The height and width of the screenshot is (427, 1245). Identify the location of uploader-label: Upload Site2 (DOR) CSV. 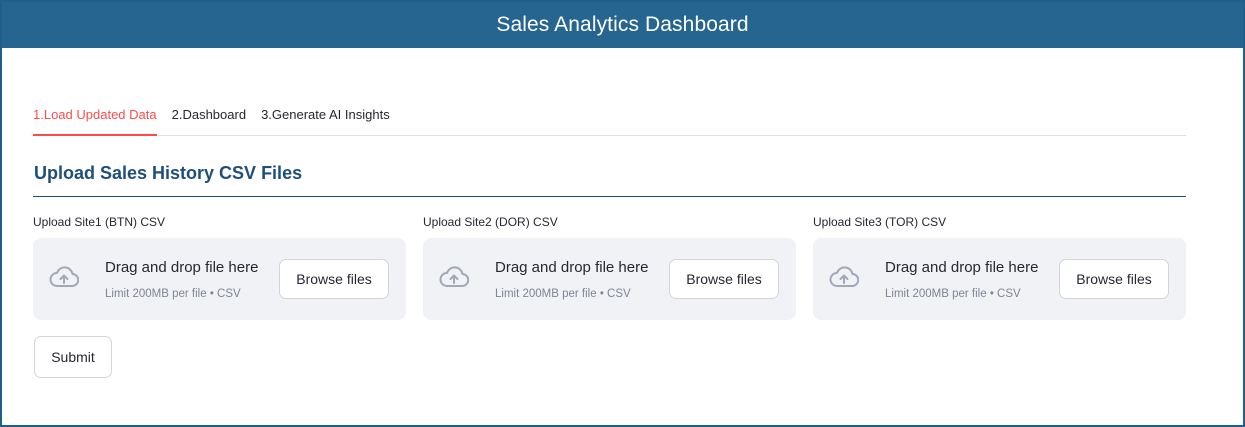
(490, 222).